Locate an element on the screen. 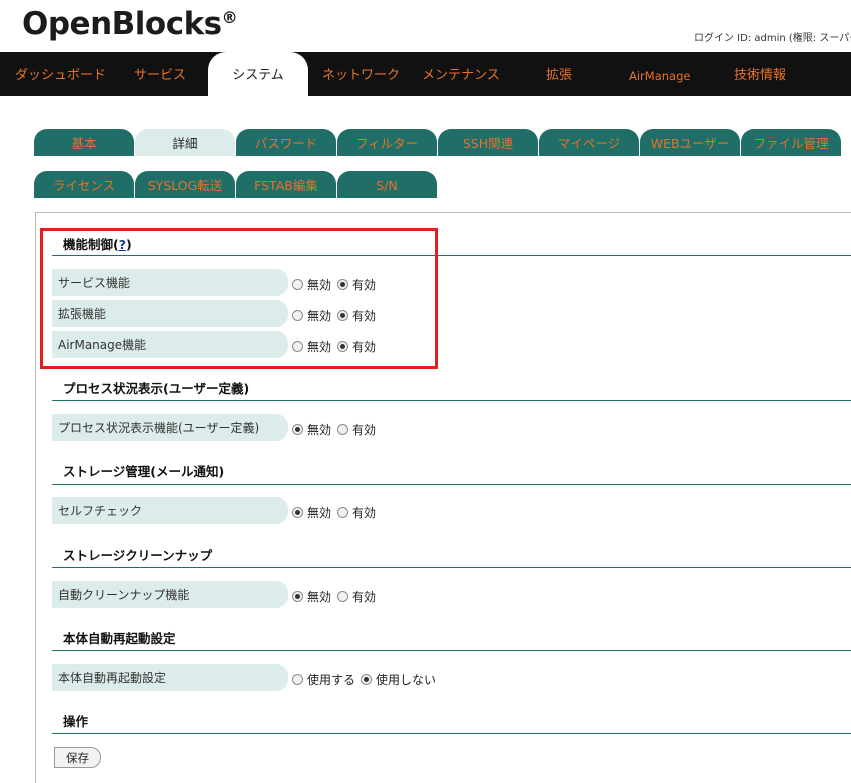 The height and width of the screenshot is (783, 851). section-title-operation: 操作 is located at coordinates (76, 721).